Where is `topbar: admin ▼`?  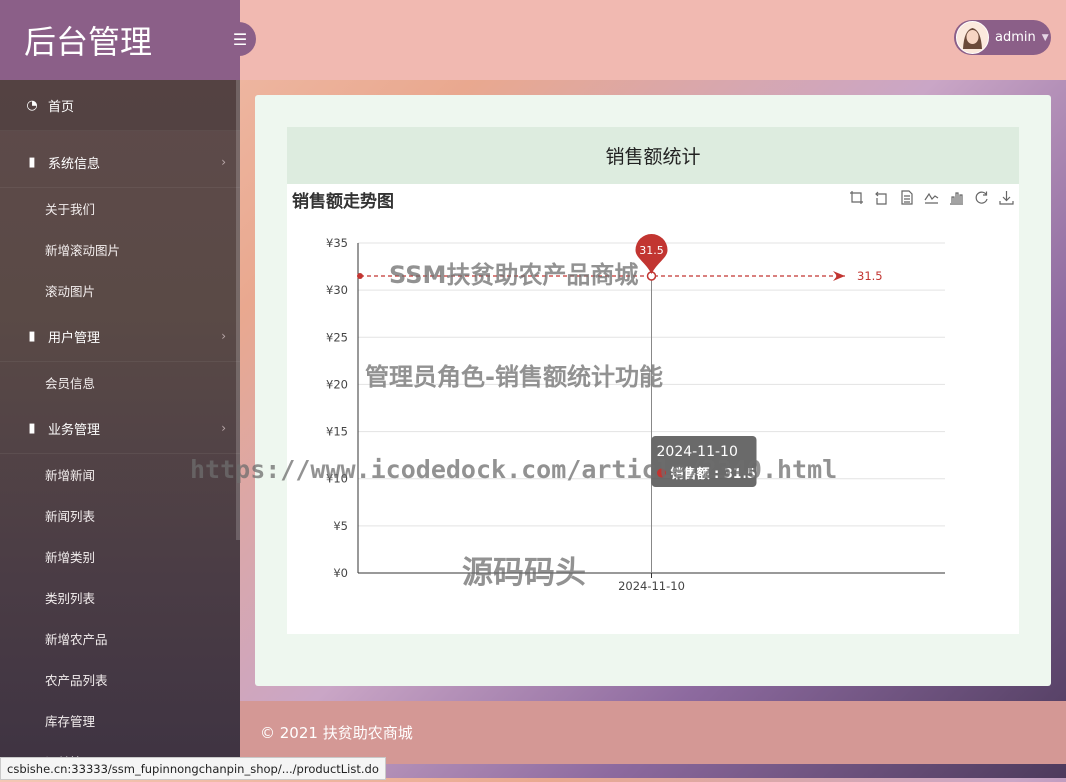 topbar: admin ▼ is located at coordinates (653, 40).